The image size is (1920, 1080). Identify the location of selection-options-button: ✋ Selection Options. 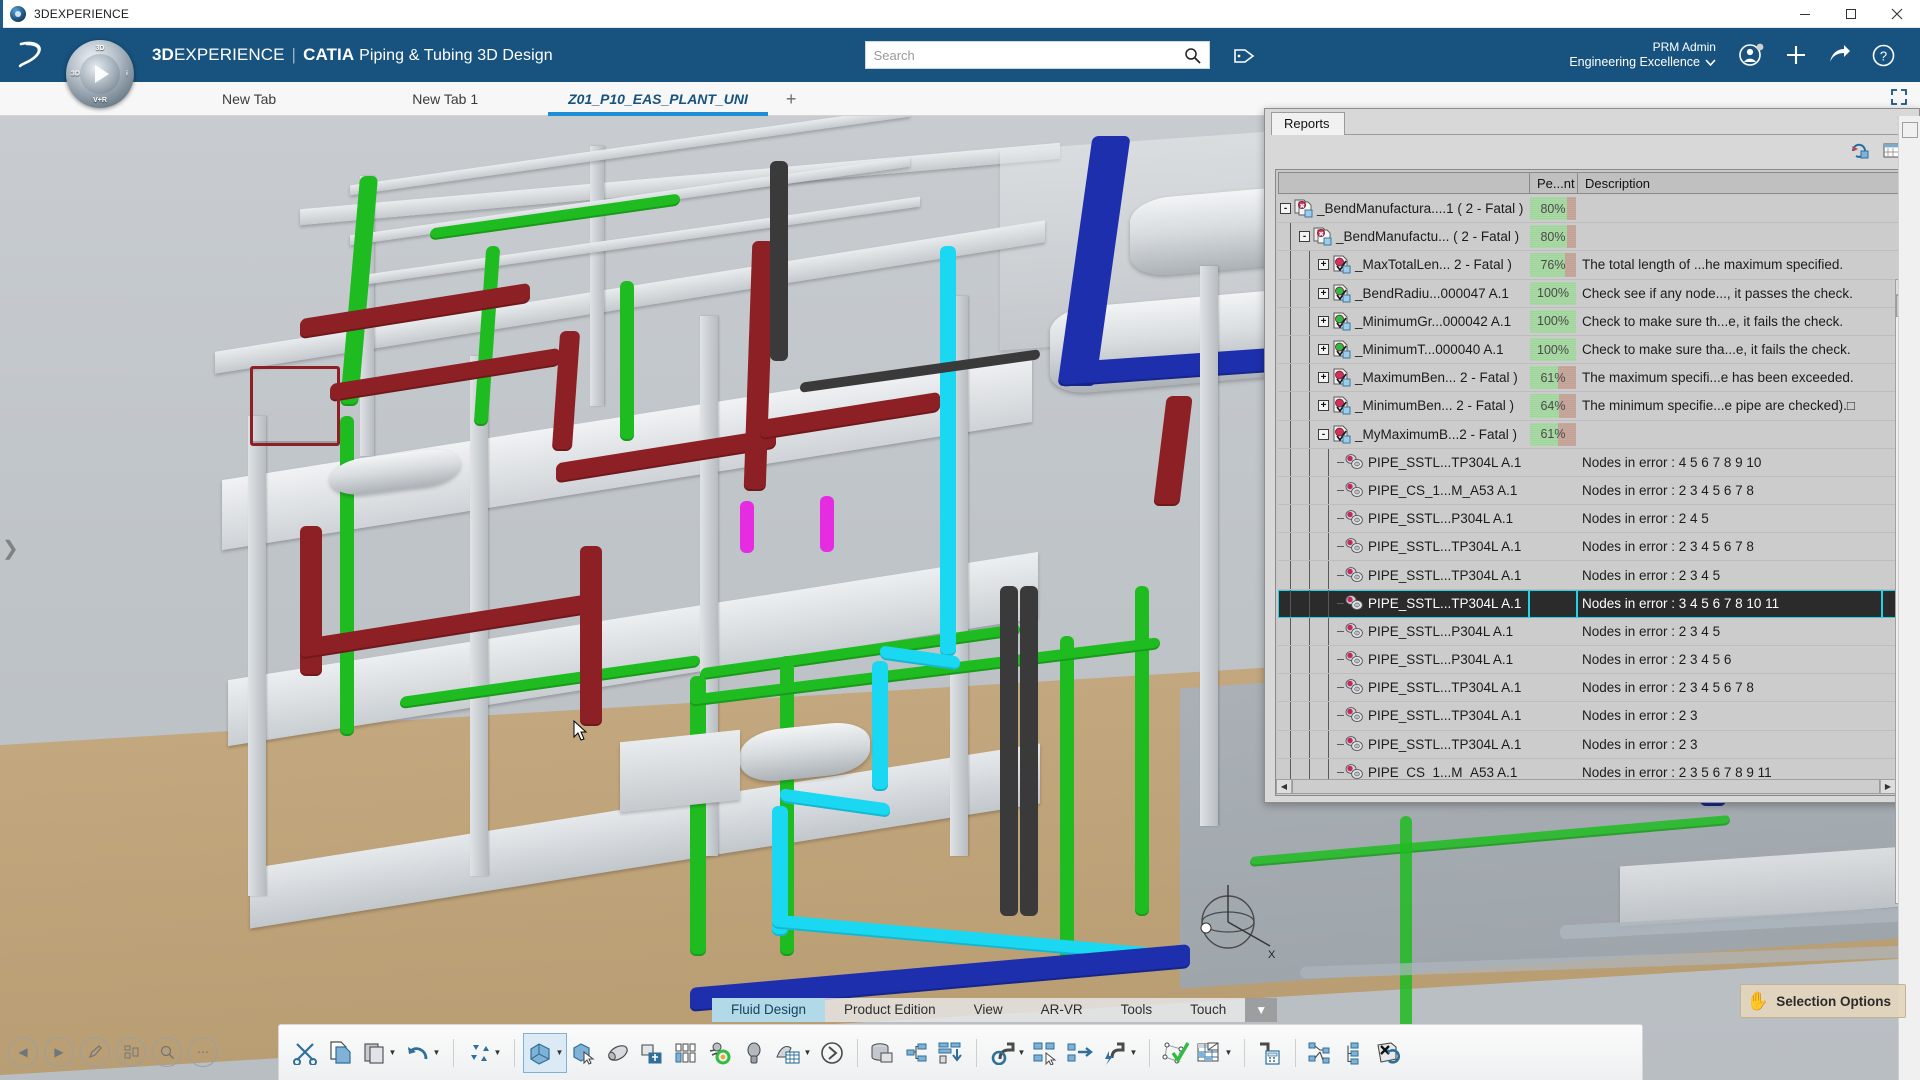
(1822, 1001).